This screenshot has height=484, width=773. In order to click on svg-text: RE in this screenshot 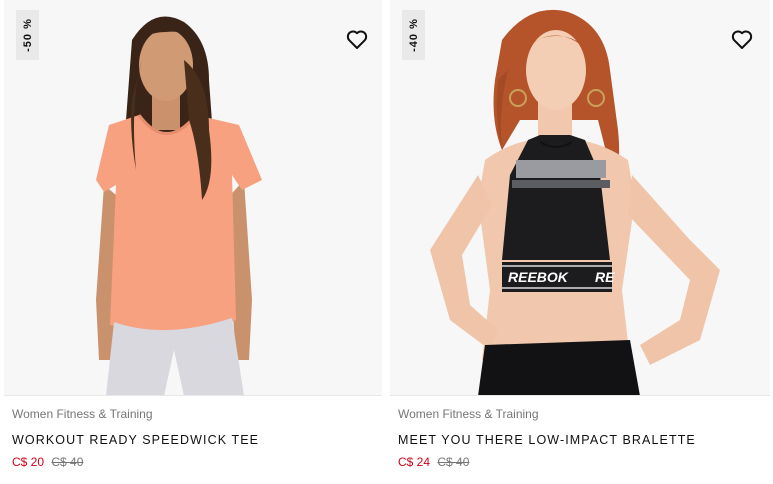, I will do `click(605, 277)`.